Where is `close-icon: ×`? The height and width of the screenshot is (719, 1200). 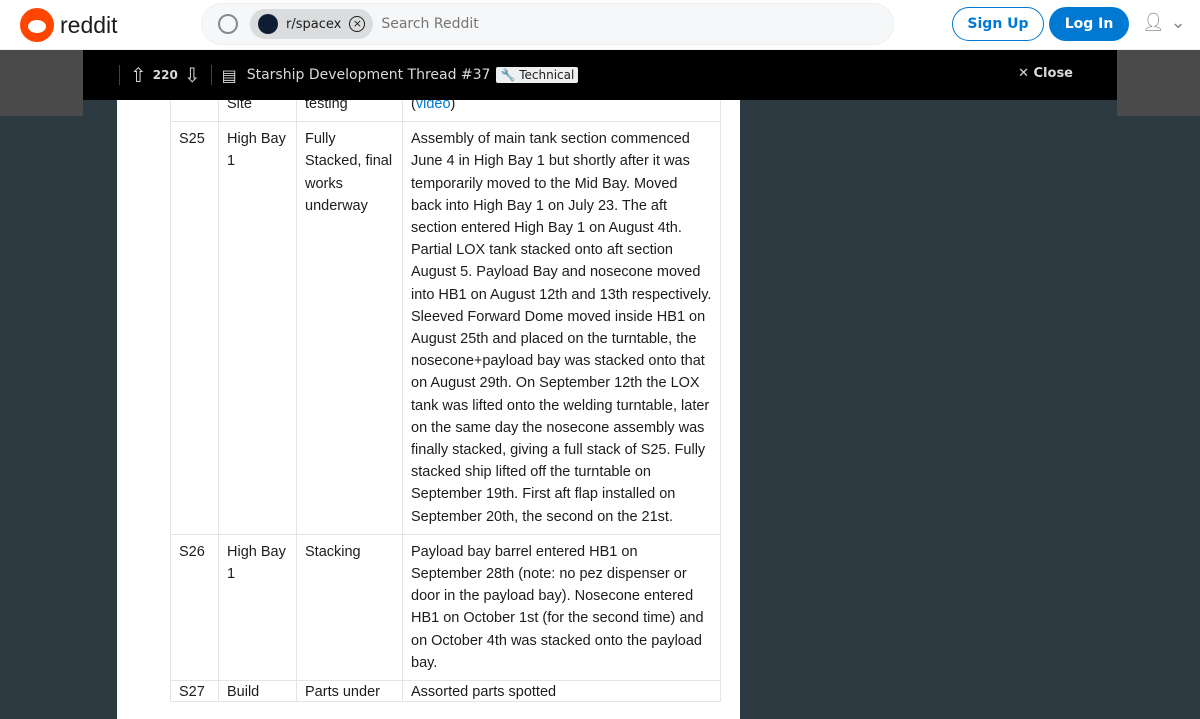
close-icon: × is located at coordinates (357, 24).